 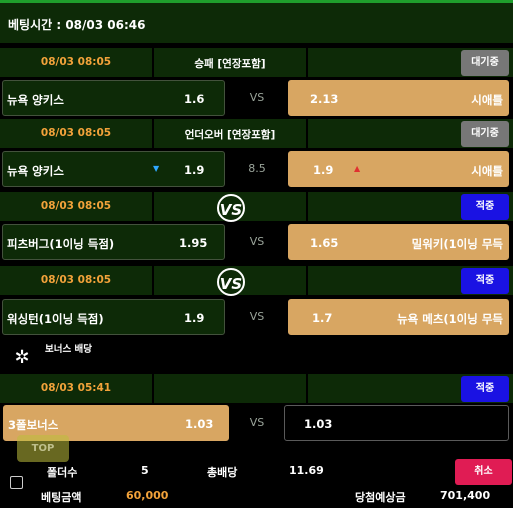 What do you see at coordinates (483, 472) in the screenshot?
I see `cancel-button: 취소` at bounding box center [483, 472].